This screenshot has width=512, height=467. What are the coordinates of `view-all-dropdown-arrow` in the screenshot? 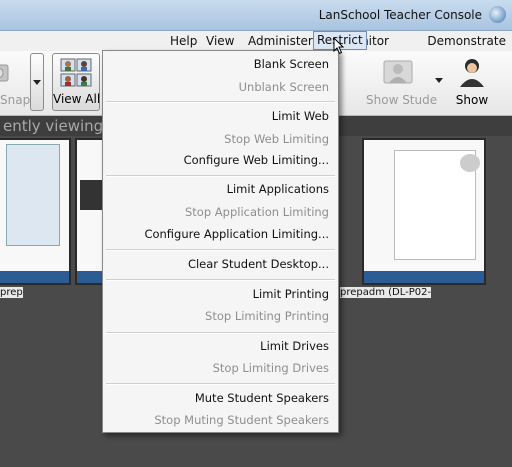 It's located at (37, 82).